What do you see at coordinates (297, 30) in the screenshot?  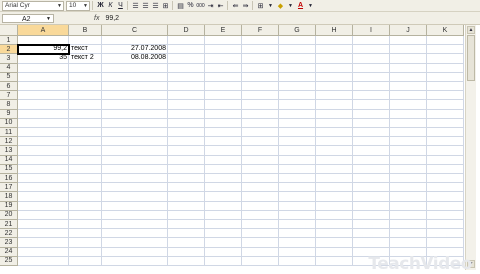 I see `column-header-g: G` at bounding box center [297, 30].